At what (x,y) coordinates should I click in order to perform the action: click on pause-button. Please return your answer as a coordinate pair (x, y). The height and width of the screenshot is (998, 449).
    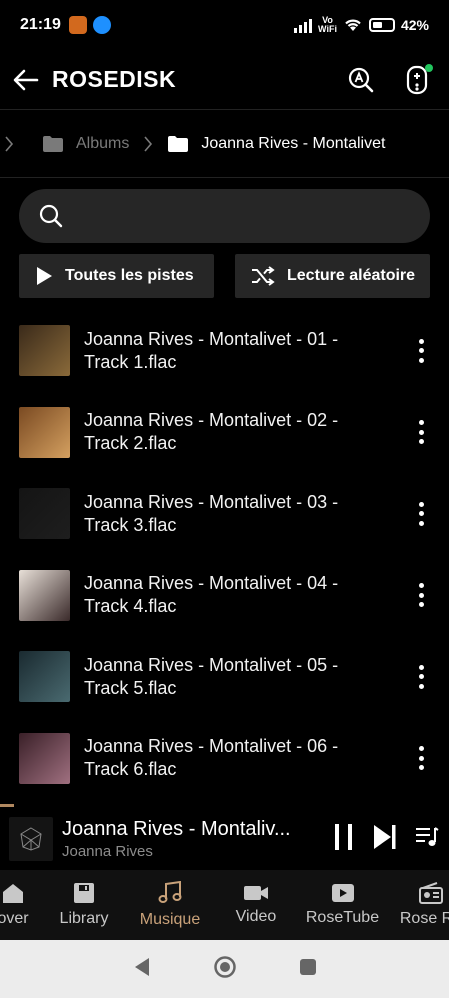
    Looking at the image, I should click on (344, 839).